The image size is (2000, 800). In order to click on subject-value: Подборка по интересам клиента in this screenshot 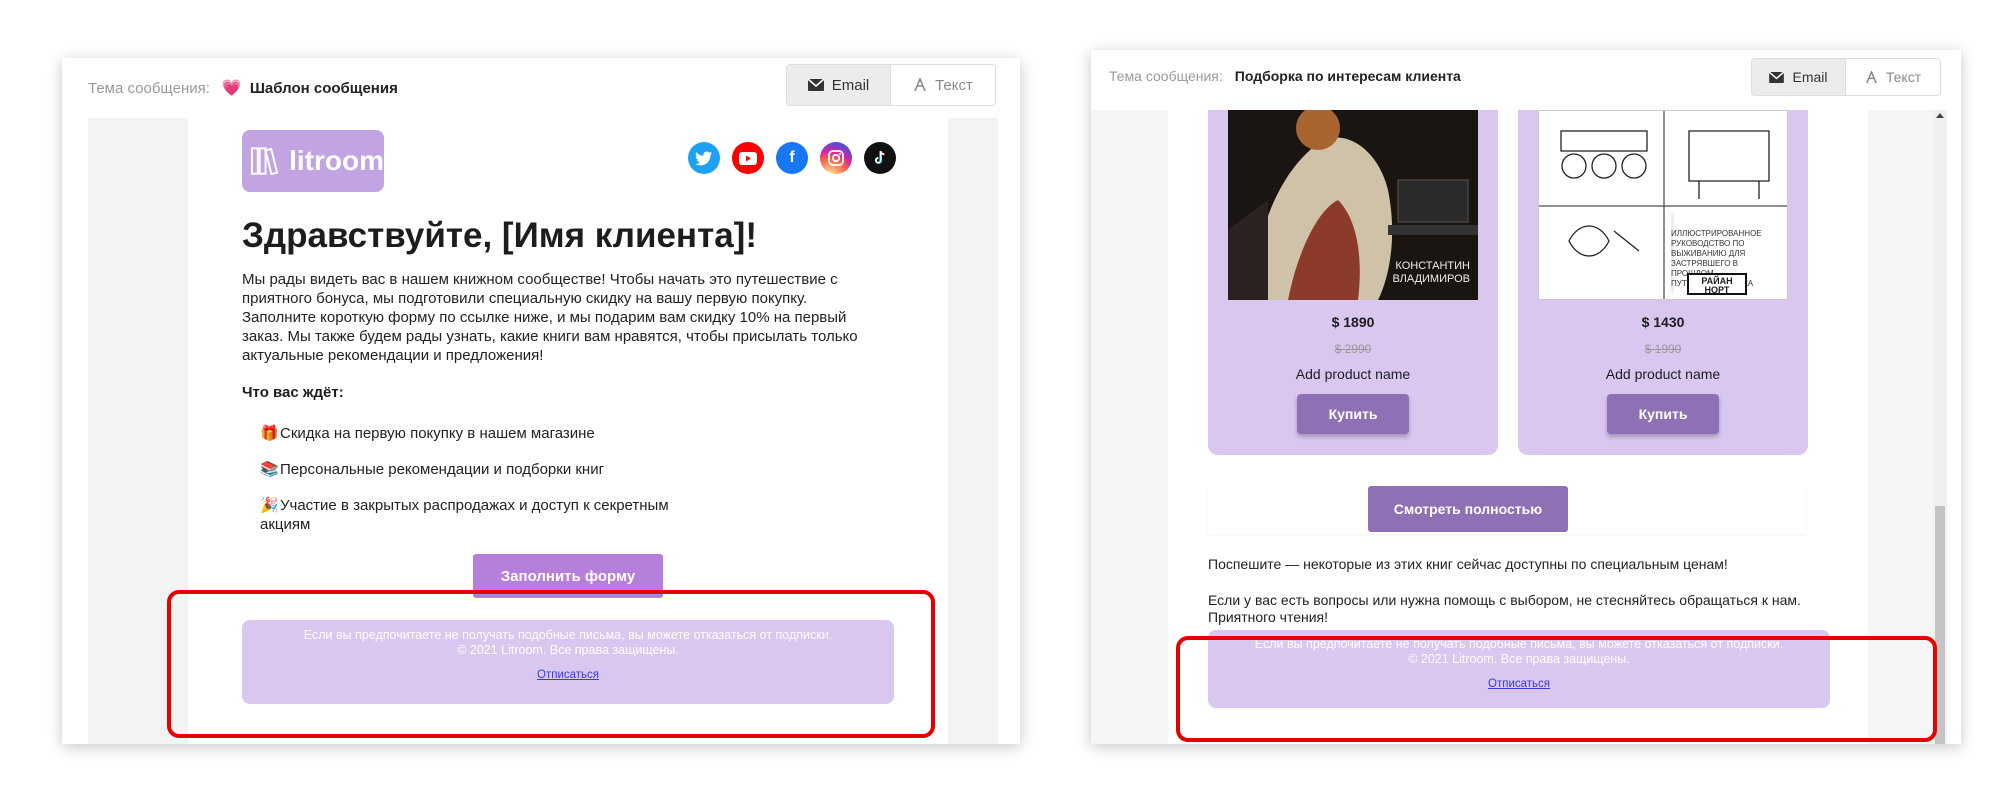, I will do `click(1348, 76)`.